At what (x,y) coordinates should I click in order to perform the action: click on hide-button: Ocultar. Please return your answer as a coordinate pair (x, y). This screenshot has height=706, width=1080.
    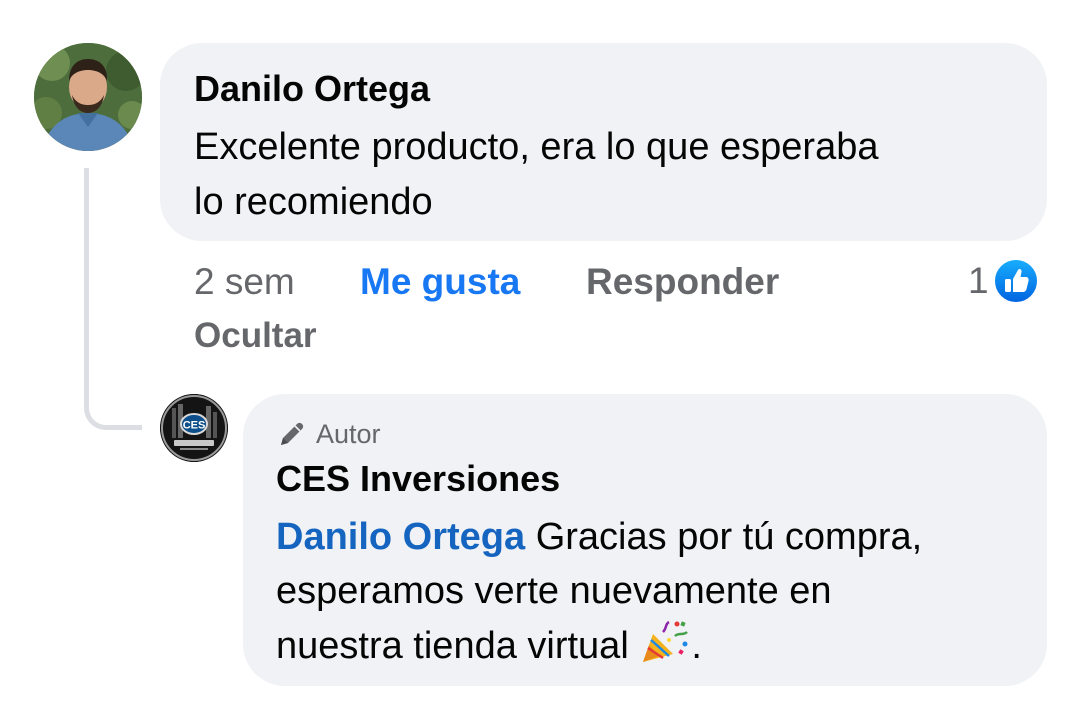
    Looking at the image, I should click on (255, 336).